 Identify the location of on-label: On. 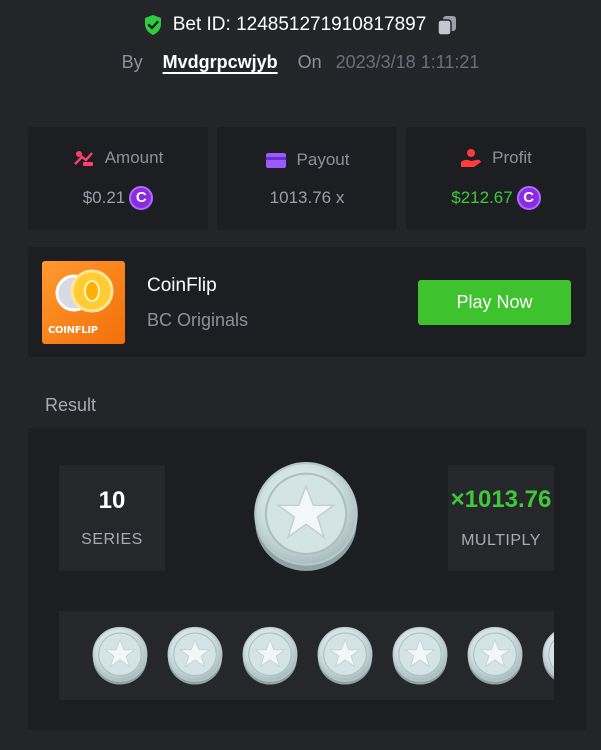
(309, 62).